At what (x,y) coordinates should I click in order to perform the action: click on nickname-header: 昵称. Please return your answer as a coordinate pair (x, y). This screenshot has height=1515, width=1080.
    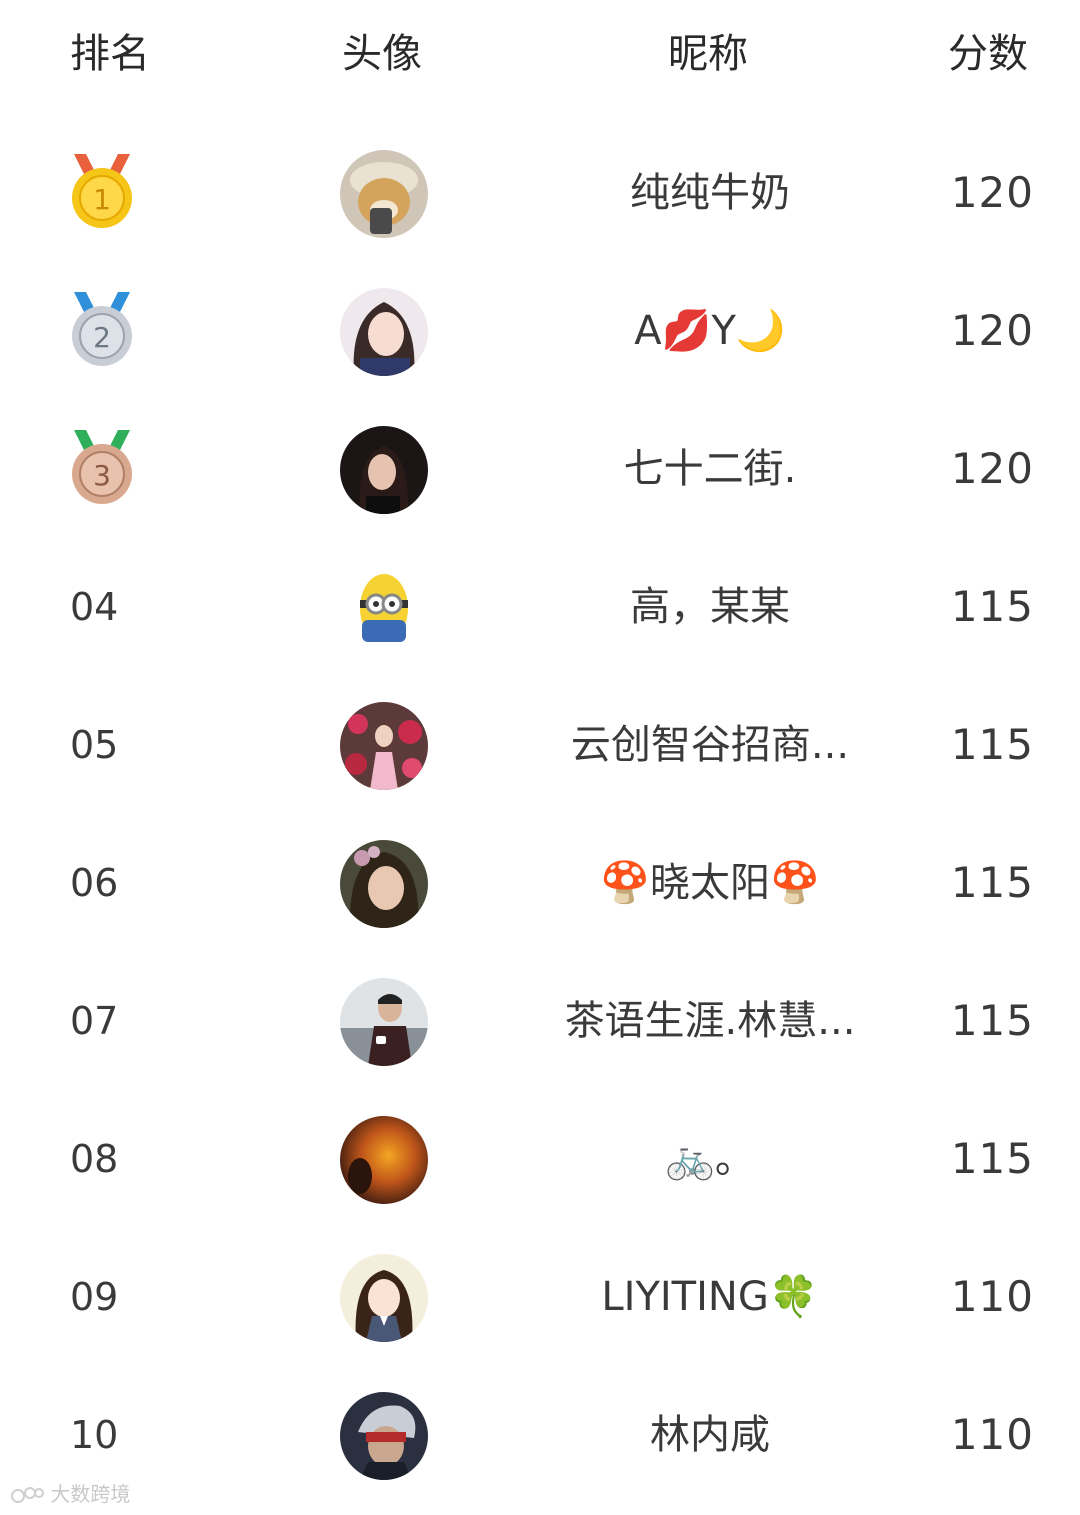
    Looking at the image, I should click on (708, 54).